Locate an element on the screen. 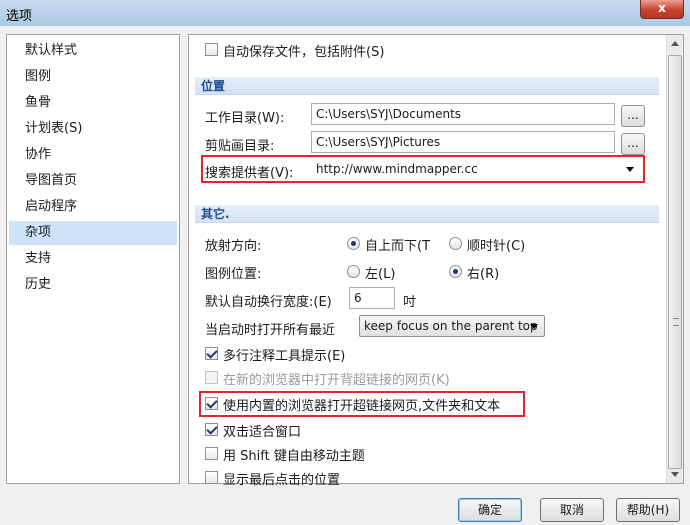  radial-direction-label: 放射方向: is located at coordinates (233, 246).